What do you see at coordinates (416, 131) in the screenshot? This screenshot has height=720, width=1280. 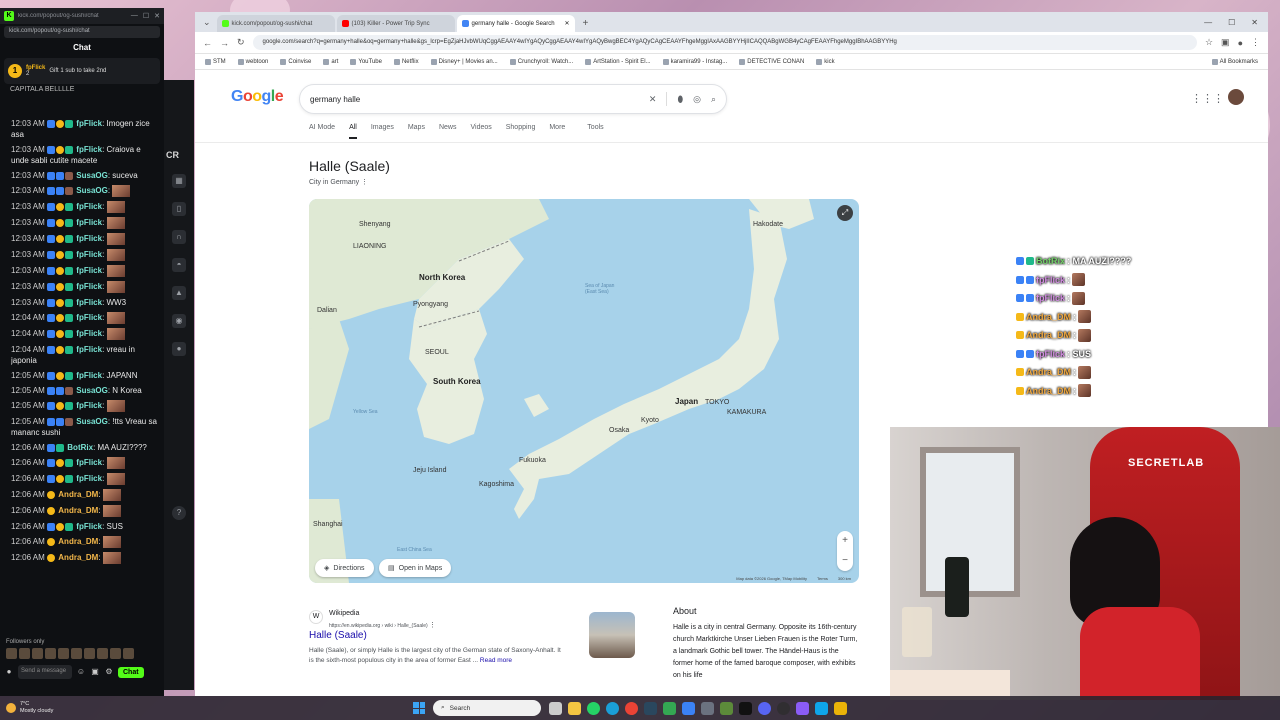 I see `search-tab: Maps` at bounding box center [416, 131].